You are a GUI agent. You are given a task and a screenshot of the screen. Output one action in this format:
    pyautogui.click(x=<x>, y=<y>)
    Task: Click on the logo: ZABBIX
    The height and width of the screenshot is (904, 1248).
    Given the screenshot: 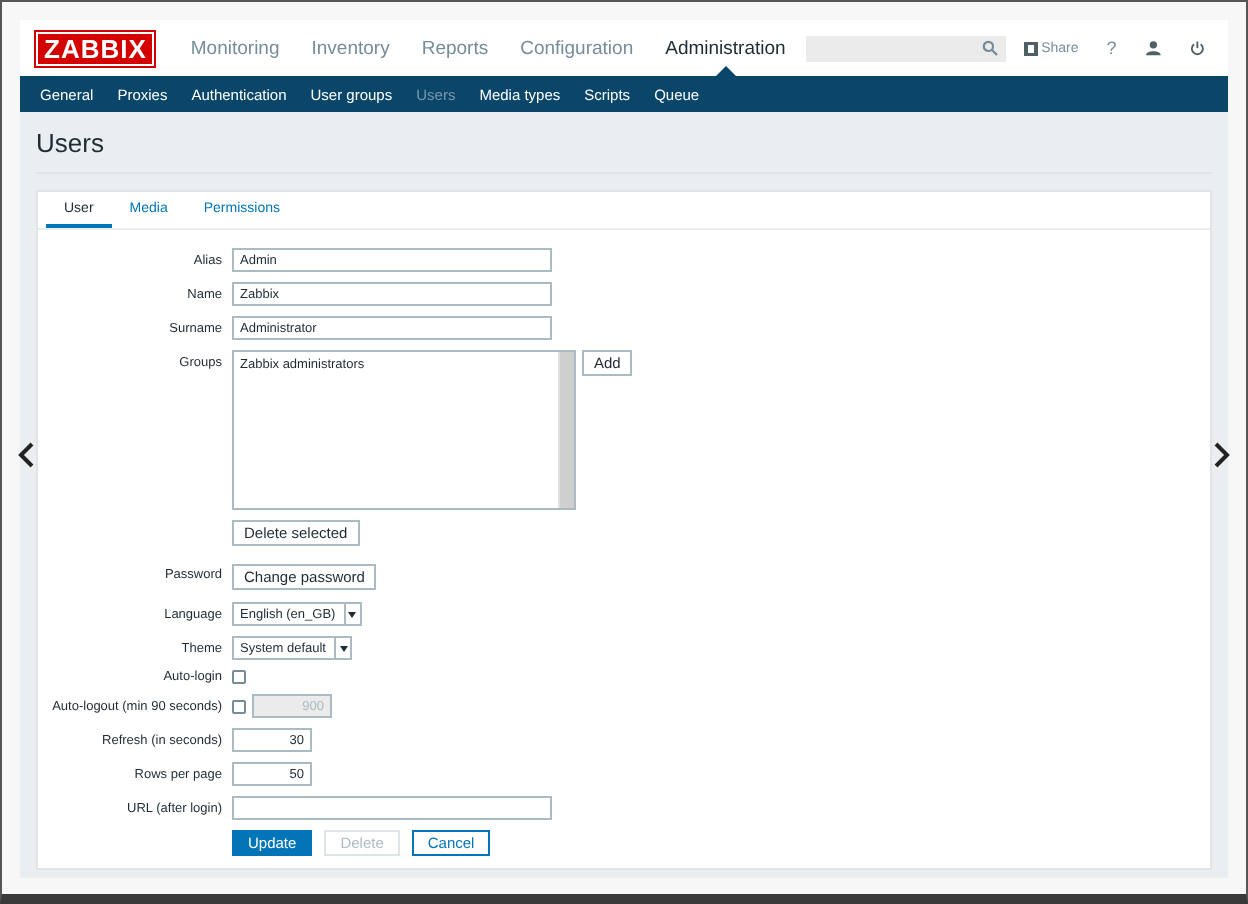 What is the action you would take?
    pyautogui.click(x=95, y=48)
    